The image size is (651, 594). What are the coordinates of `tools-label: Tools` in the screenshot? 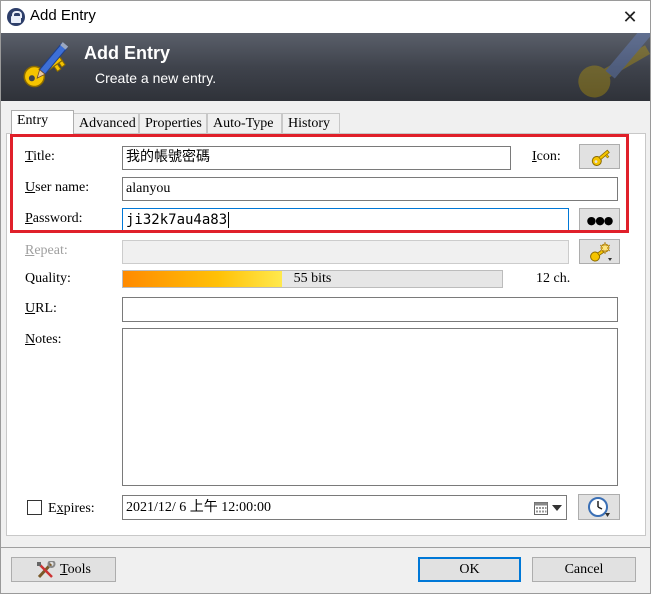 It's located at (75, 569).